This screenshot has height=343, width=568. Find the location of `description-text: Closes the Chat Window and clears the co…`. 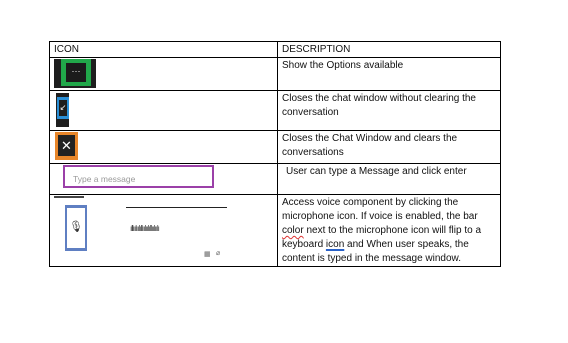

description-text: Closes the Chat Window and clears the co… is located at coordinates (370, 145).